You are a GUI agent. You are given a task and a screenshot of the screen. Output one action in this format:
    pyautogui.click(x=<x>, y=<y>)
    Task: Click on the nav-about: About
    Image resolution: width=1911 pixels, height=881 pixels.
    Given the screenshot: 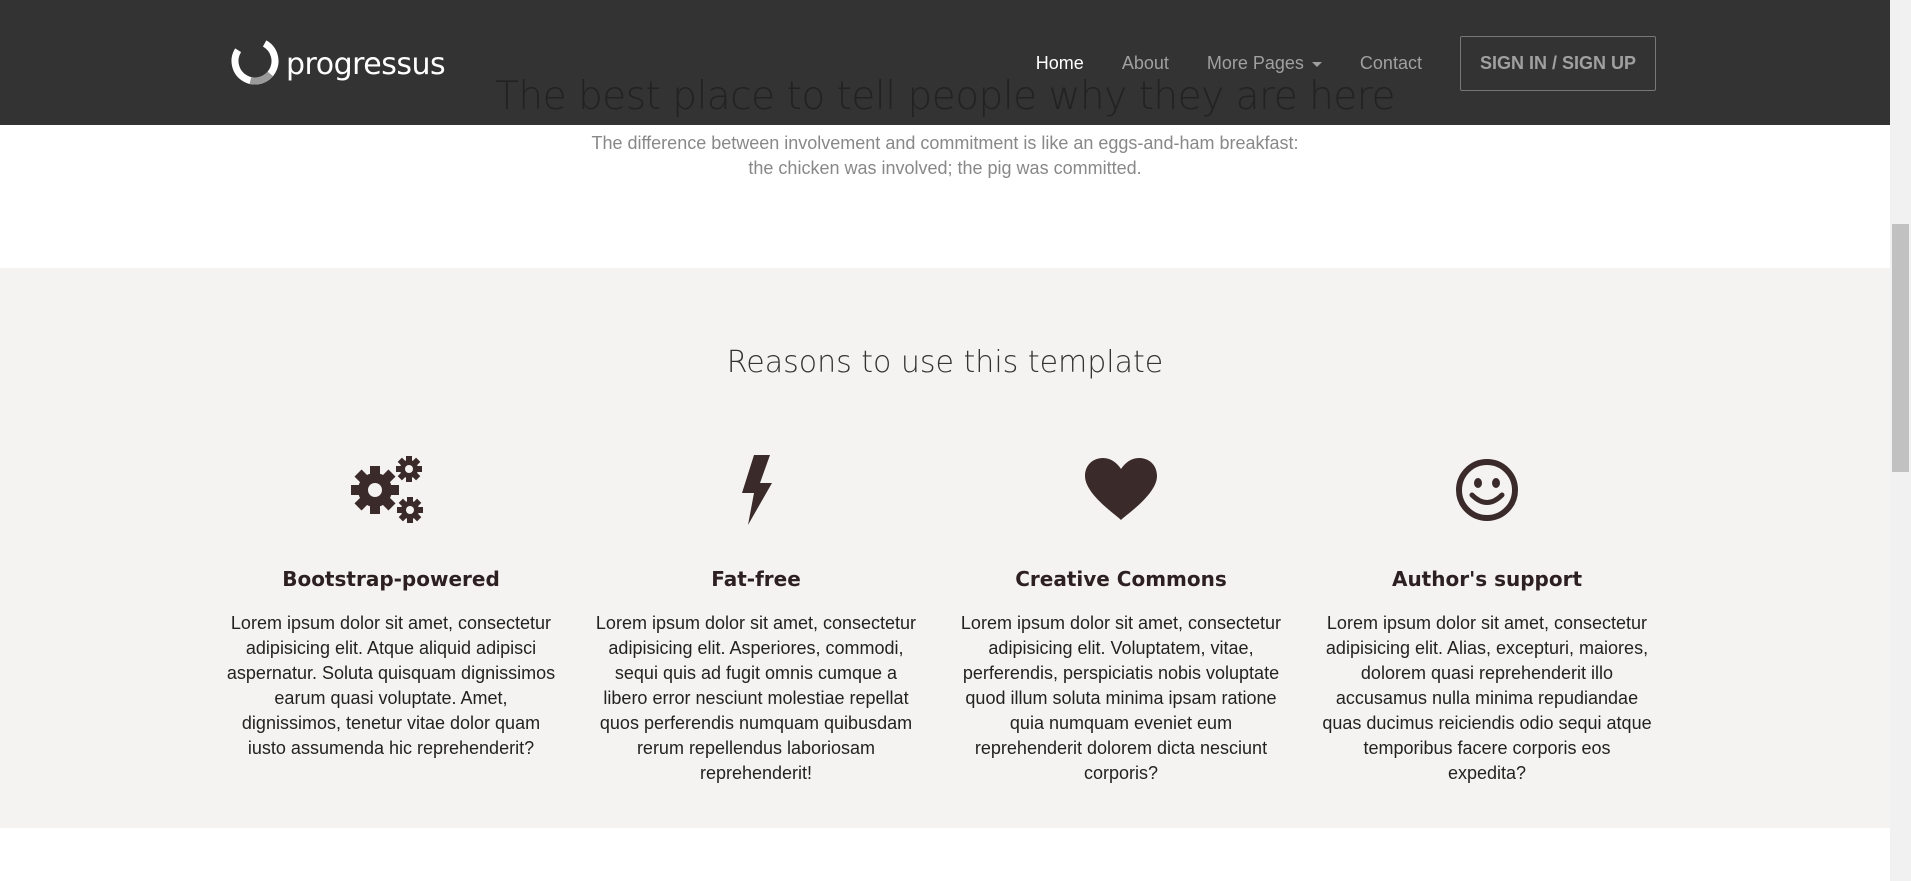 What is the action you would take?
    pyautogui.click(x=1145, y=63)
    